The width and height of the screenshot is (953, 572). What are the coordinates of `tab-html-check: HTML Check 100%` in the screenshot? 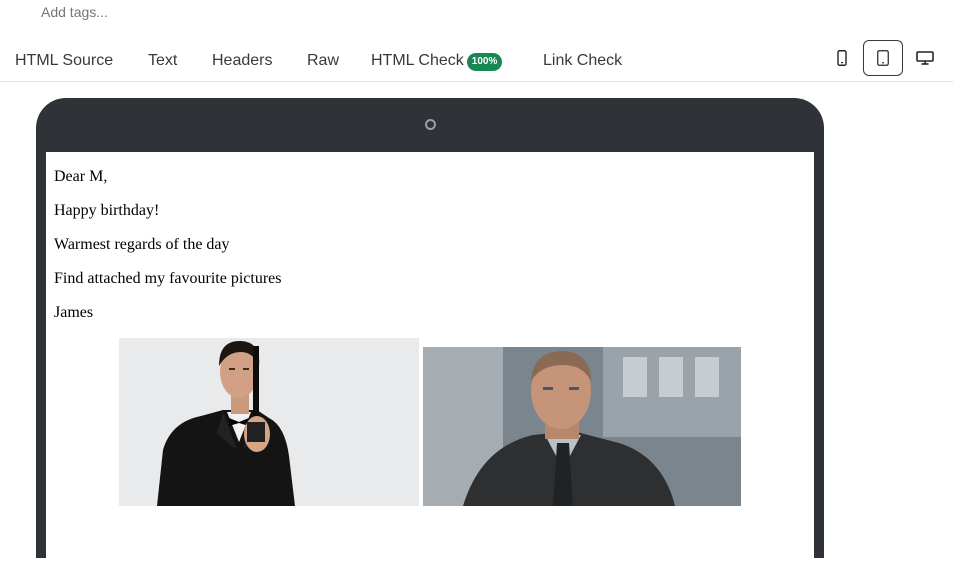 It's located at (437, 61).